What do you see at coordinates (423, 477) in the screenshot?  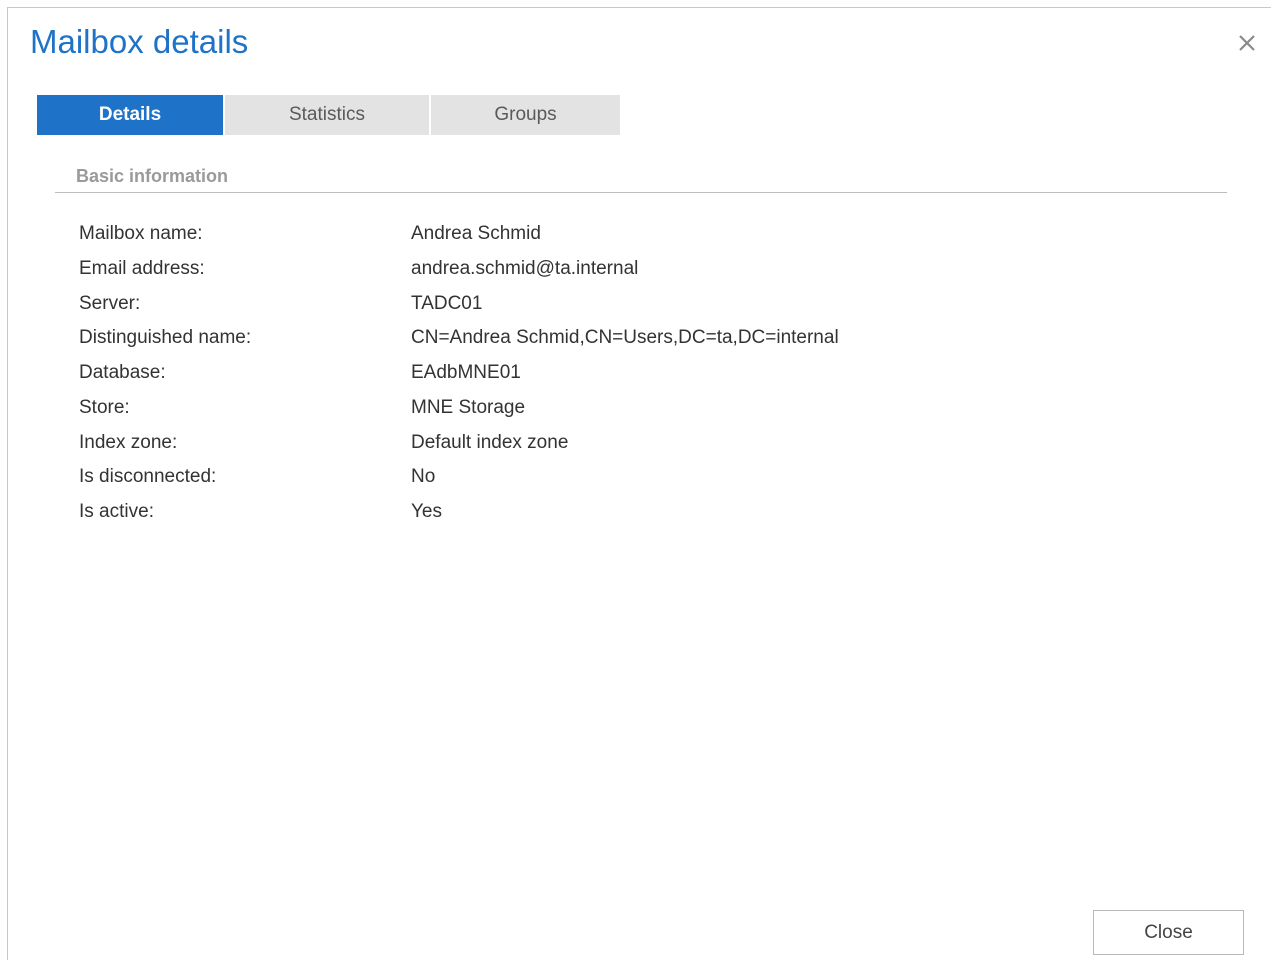 I see `field-value: No` at bounding box center [423, 477].